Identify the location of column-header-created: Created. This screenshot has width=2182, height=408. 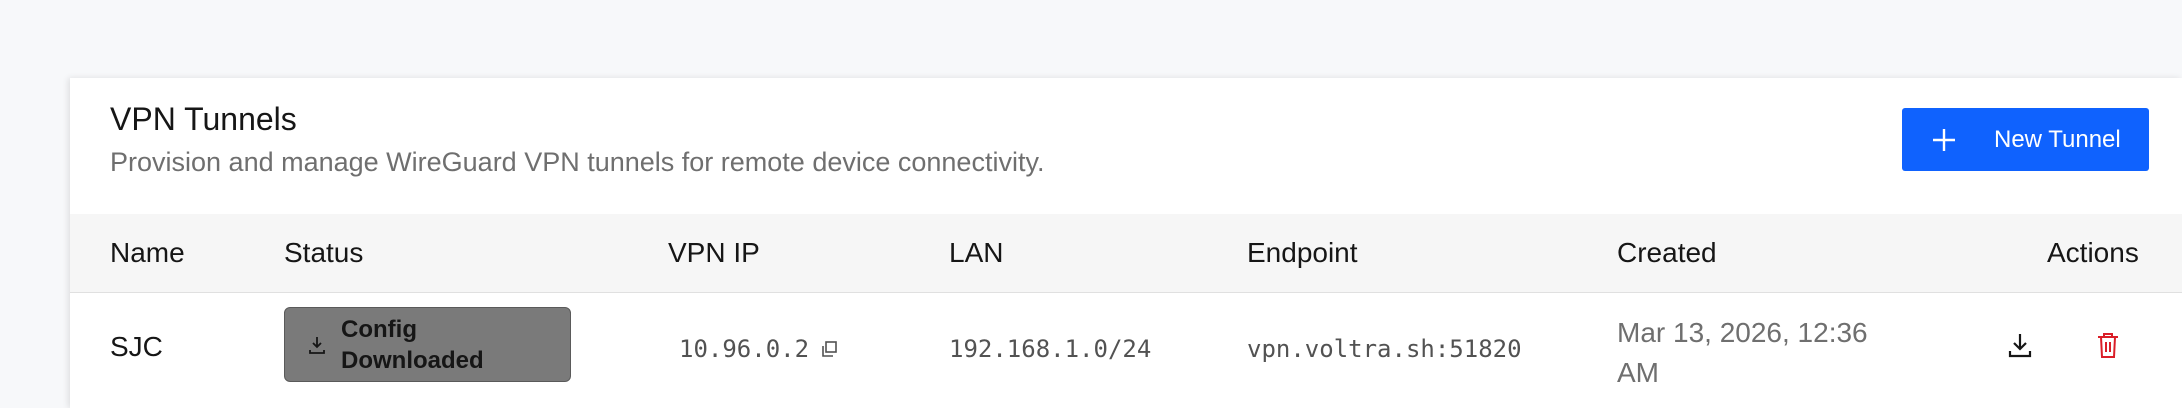
(1667, 253).